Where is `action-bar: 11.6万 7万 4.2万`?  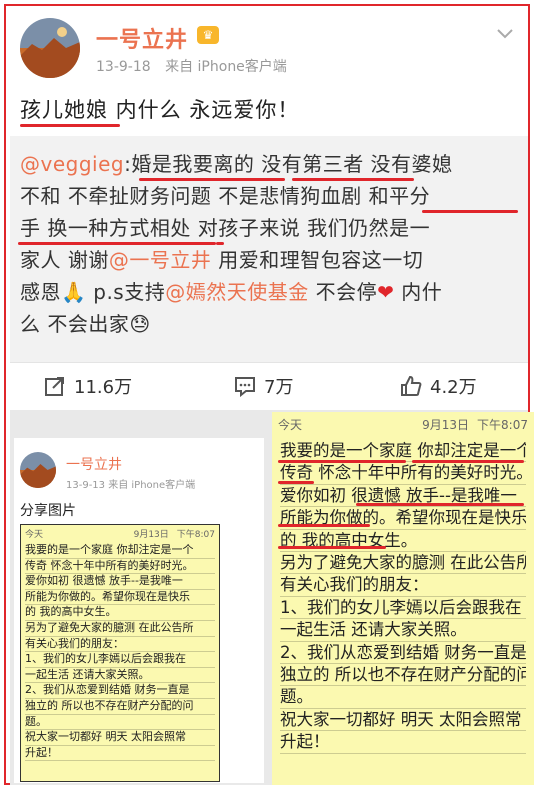
action-bar: 11.6万 7万 4.2万 is located at coordinates (269, 384).